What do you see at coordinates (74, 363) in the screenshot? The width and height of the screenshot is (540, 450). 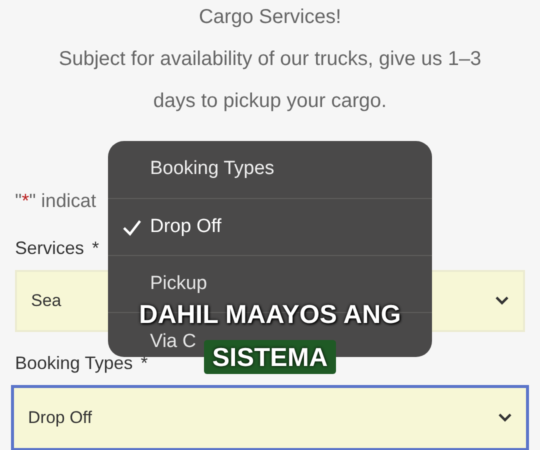 I see `field-label: Booking Types` at bounding box center [74, 363].